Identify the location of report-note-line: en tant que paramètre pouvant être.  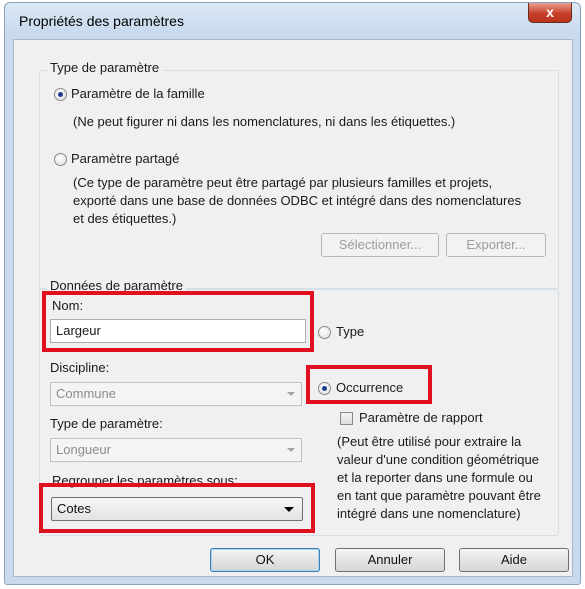
(439, 495).